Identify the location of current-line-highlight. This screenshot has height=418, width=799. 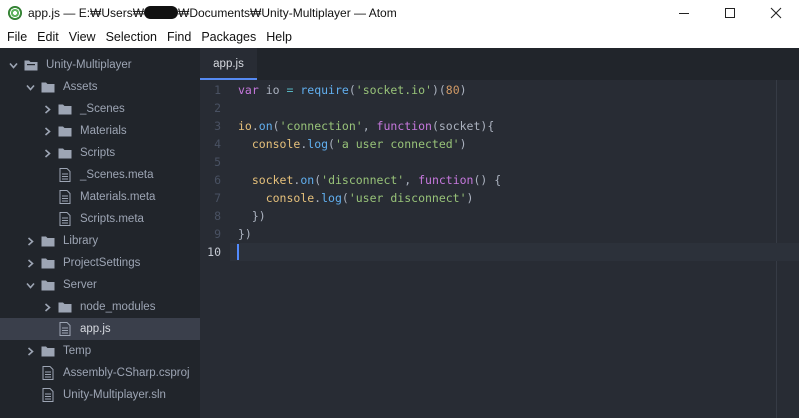
(514, 252).